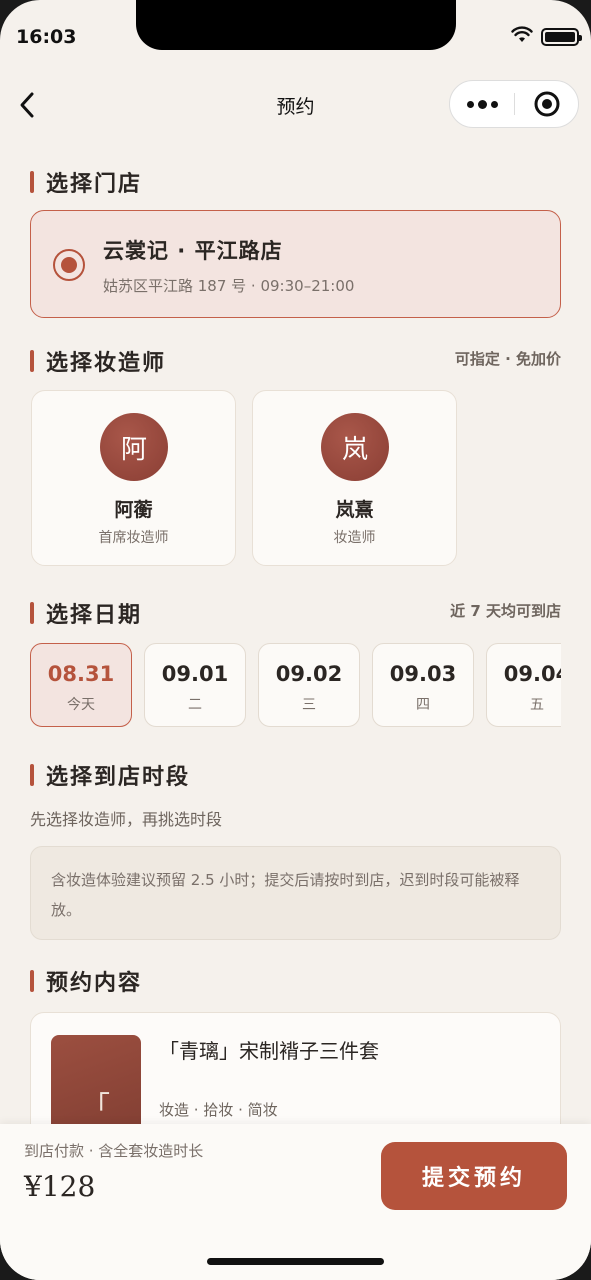 The width and height of the screenshot is (591, 1280). What do you see at coordinates (296, 25) in the screenshot?
I see `notch` at bounding box center [296, 25].